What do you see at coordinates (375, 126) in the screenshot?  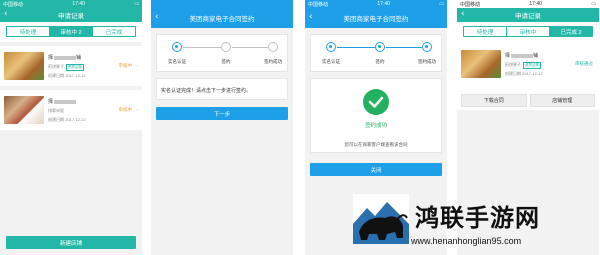 I see `success-title: 签约成功` at bounding box center [375, 126].